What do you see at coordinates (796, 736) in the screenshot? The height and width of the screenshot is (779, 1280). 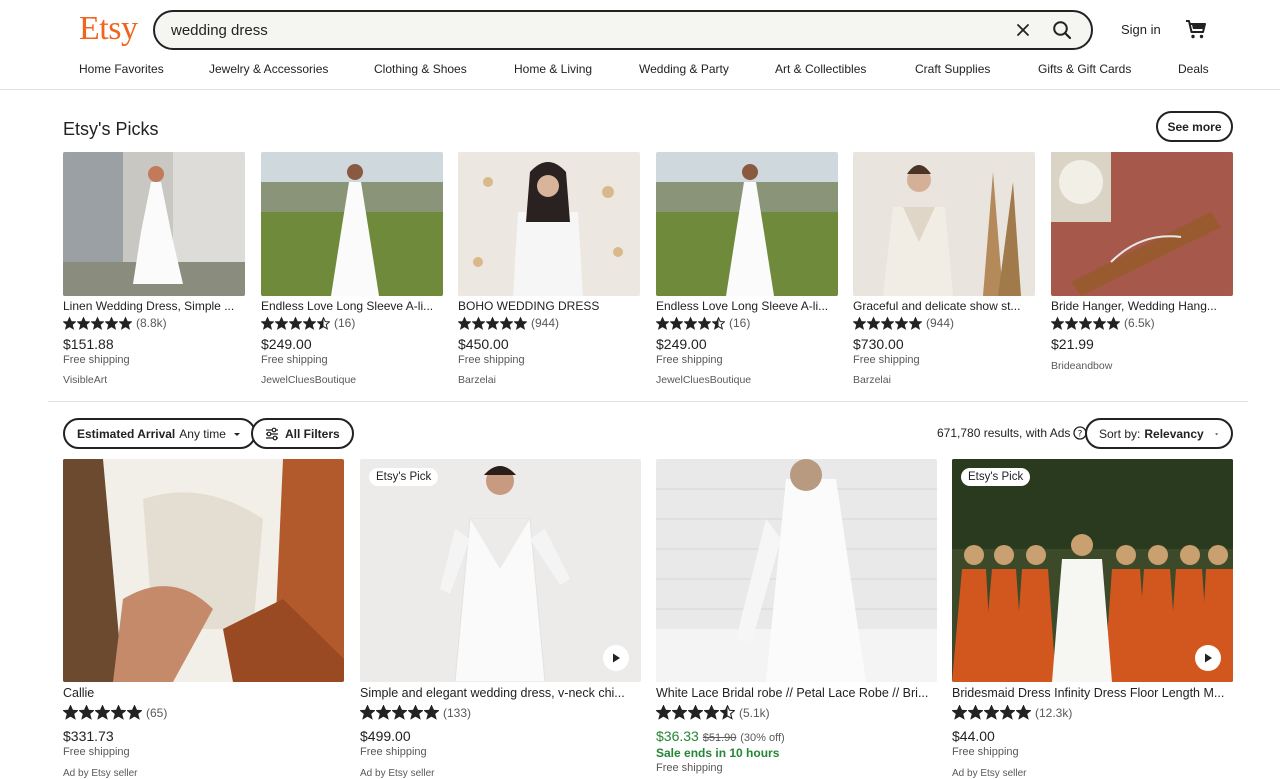 I see `price-row: $36.33 $51.90 (30% off)` at bounding box center [796, 736].